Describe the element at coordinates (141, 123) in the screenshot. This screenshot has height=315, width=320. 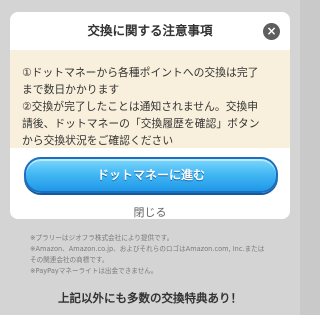
I see `notice-line: 請後、ドットマネーの「交換履歴を確認」ボタン` at that location.